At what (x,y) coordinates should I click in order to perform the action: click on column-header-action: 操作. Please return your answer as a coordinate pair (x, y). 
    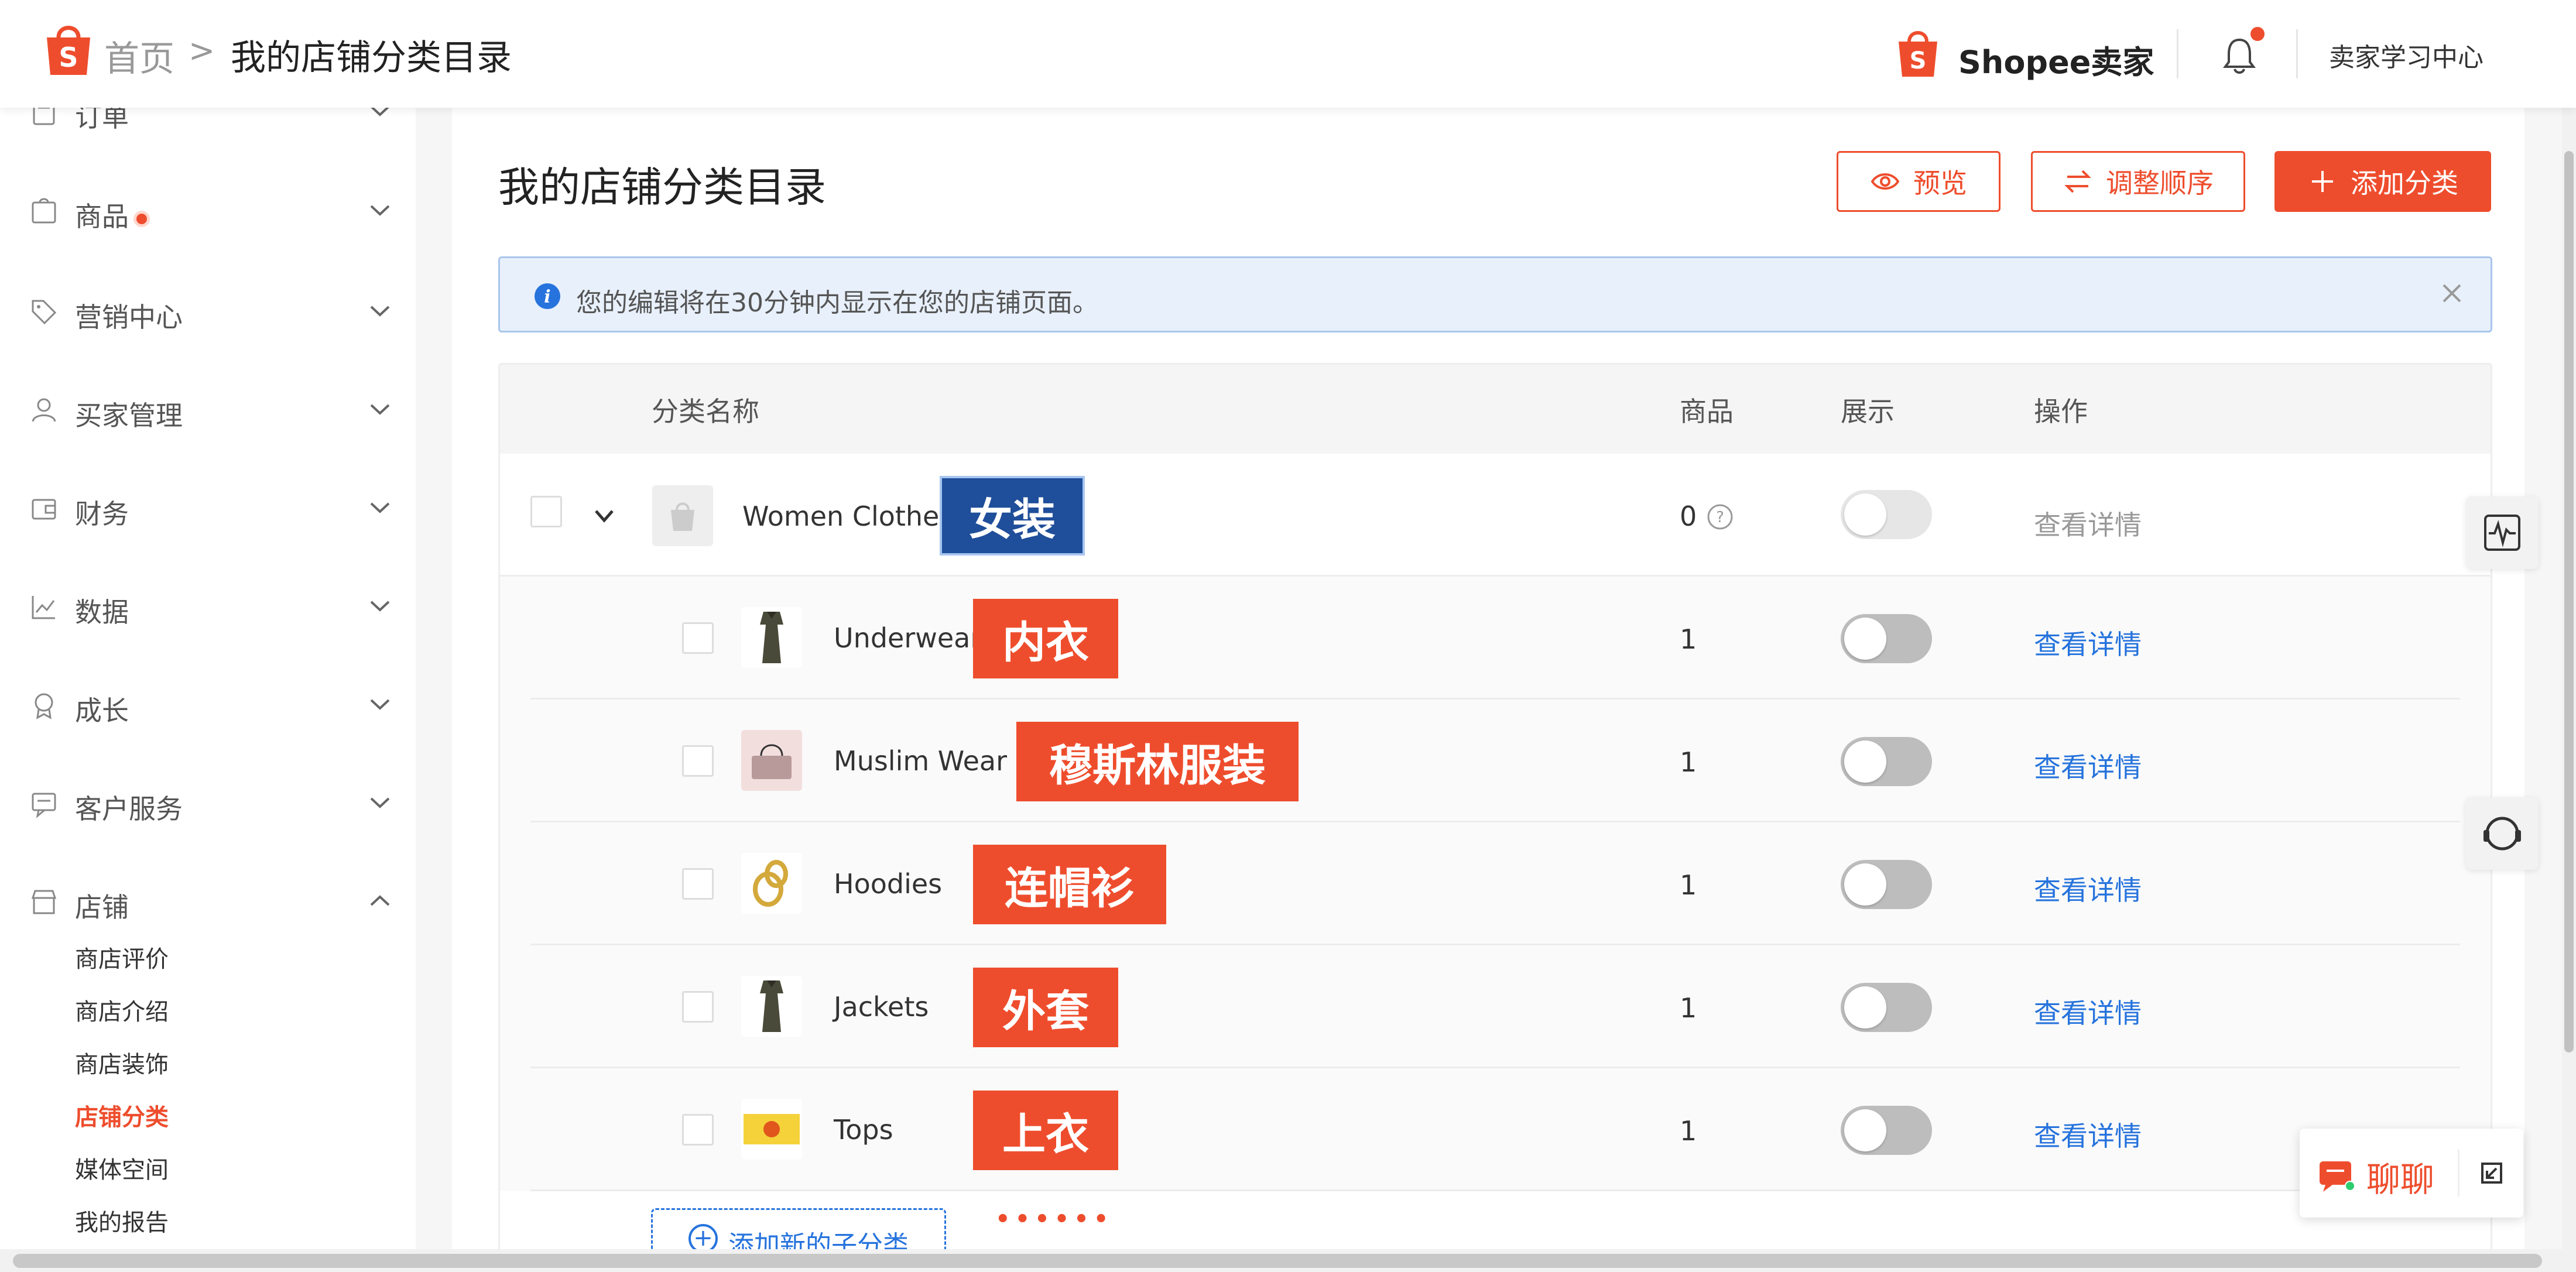
    Looking at the image, I should click on (2061, 411).